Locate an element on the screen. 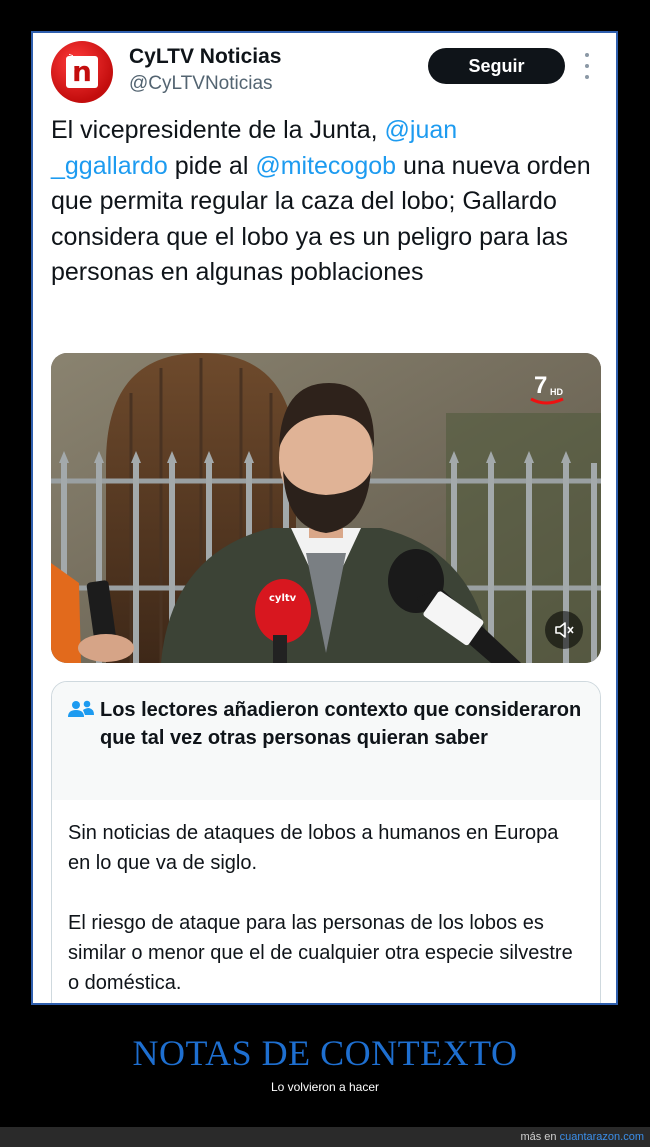  mic-logo: cyltv is located at coordinates (283, 598).